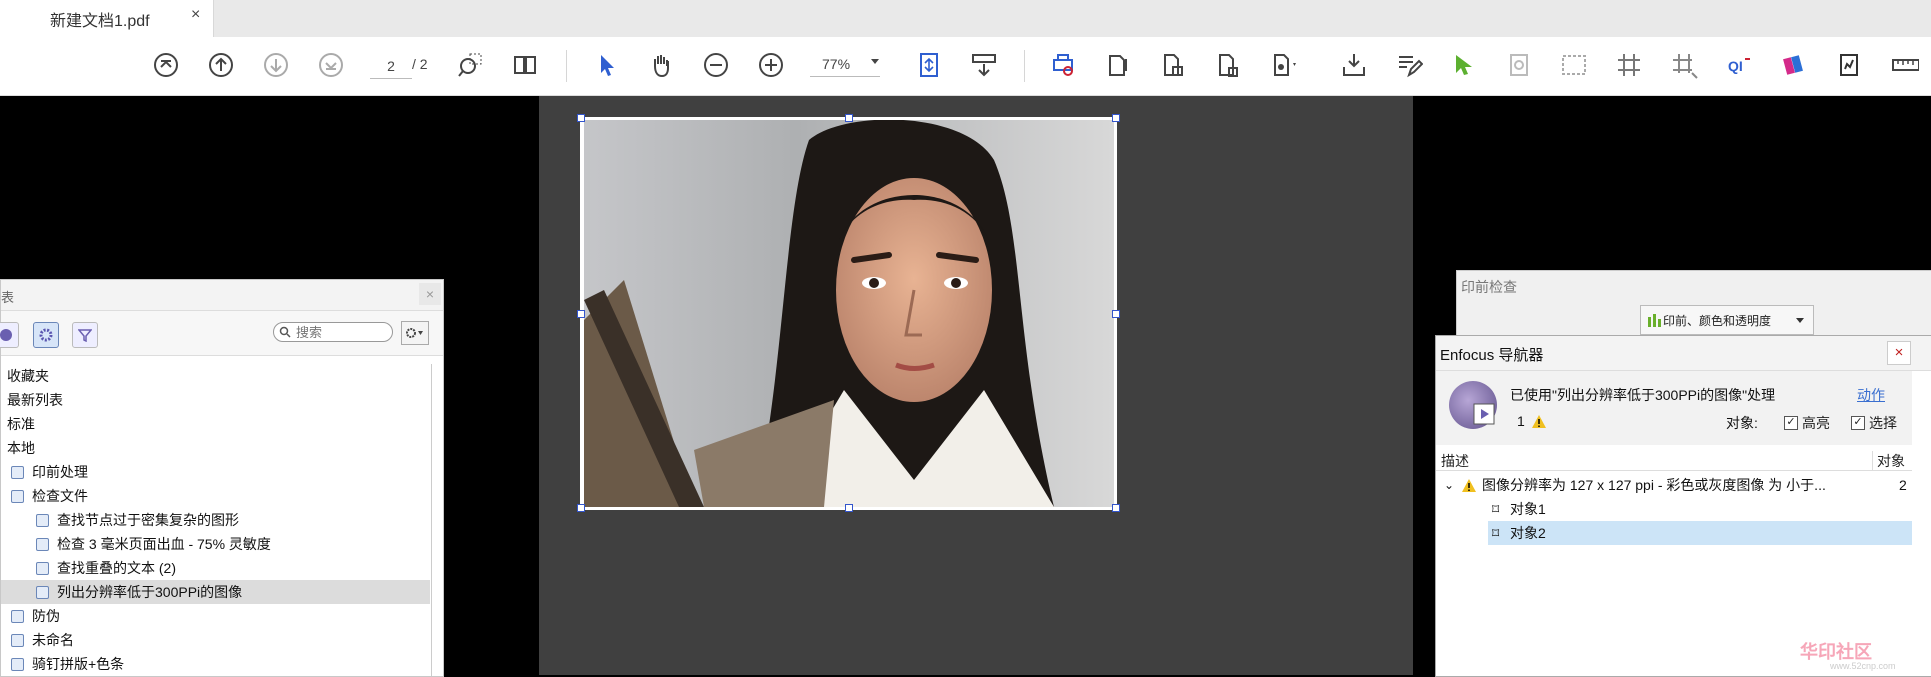  What do you see at coordinates (60, 472) in the screenshot?
I see `tree-item-label: 印前处理` at bounding box center [60, 472].